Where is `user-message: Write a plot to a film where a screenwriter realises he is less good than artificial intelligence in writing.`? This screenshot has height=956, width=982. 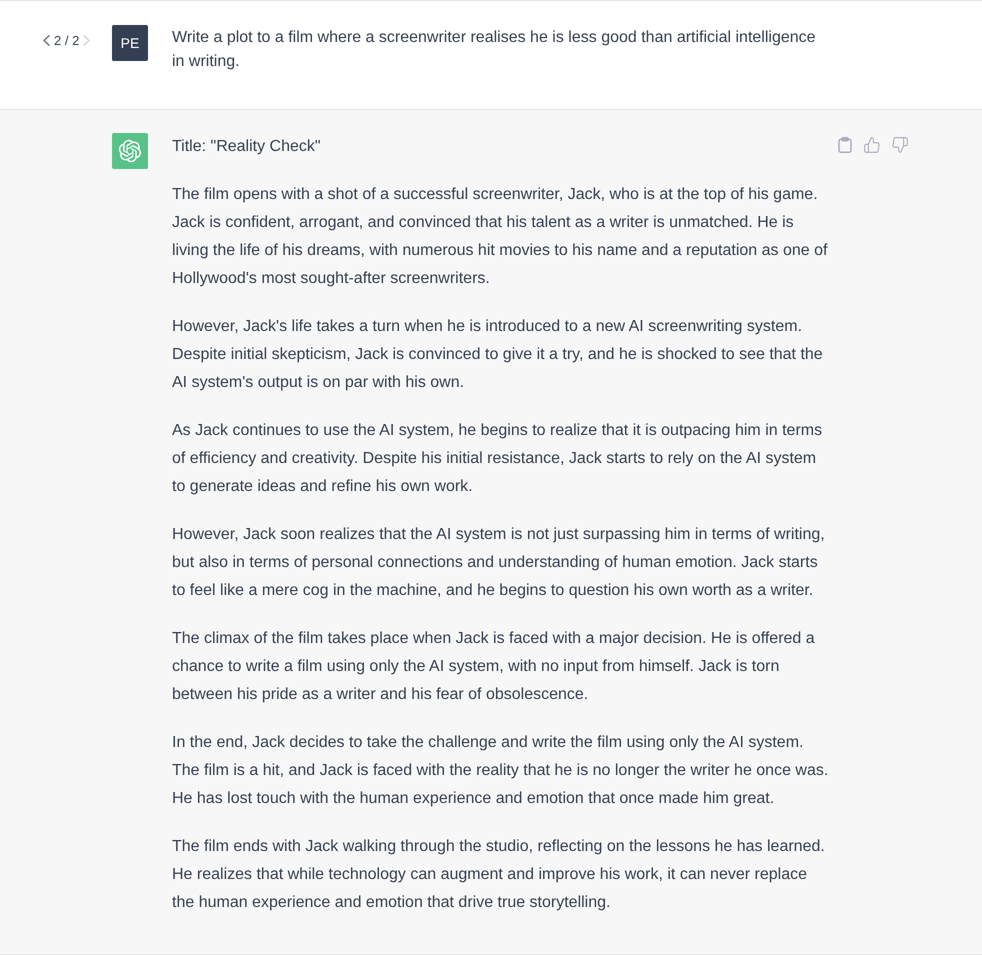 user-message: Write a plot to a film where a screenwriter realises he is less good than artificial intelligence in writing. is located at coordinates (494, 50).